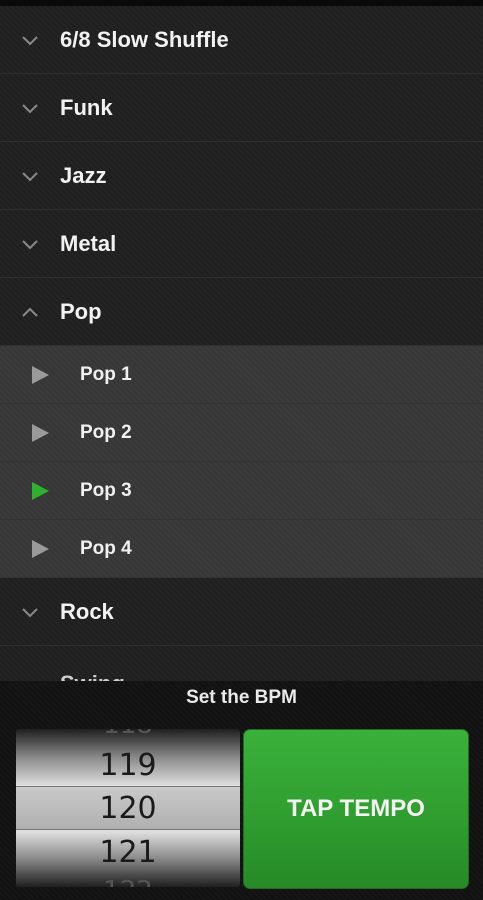 Image resolution: width=483 pixels, height=900 pixels. I want to click on beat-item: Pop 3, so click(241, 491).